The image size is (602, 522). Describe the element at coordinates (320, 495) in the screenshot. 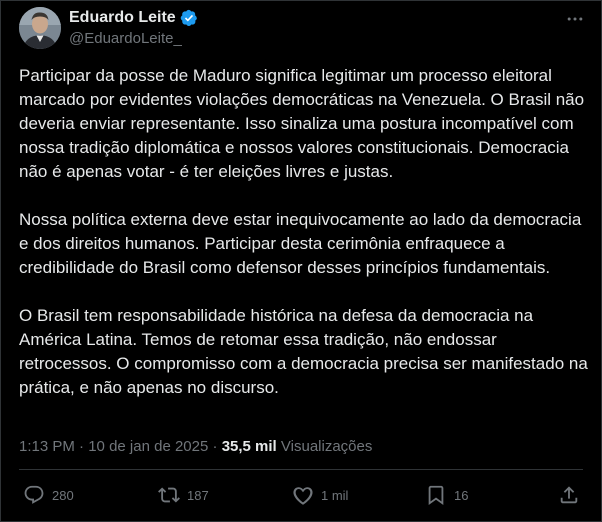

I see `like-button: 1 mil` at that location.